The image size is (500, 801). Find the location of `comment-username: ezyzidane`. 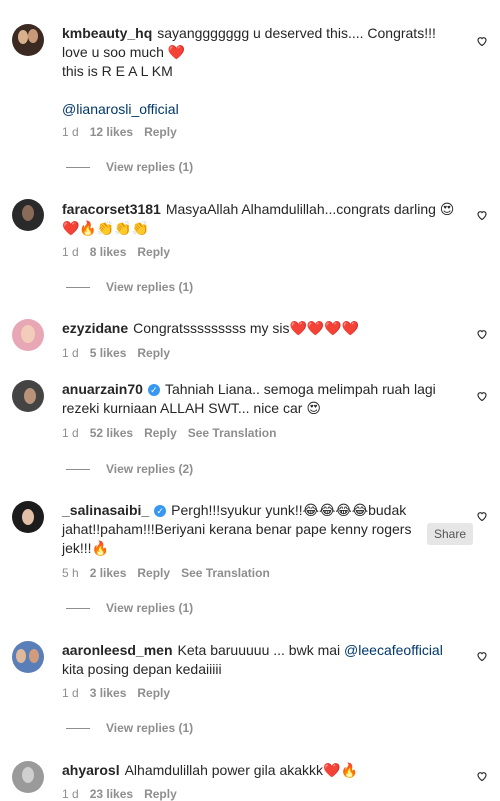

comment-username: ezyzidane is located at coordinates (95, 328).